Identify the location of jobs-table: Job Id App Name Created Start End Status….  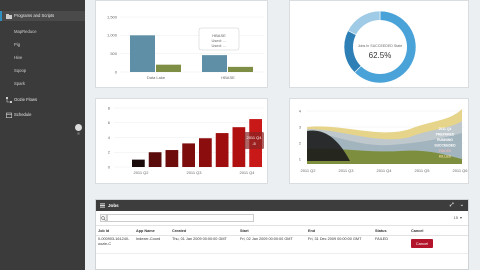
(282, 239).